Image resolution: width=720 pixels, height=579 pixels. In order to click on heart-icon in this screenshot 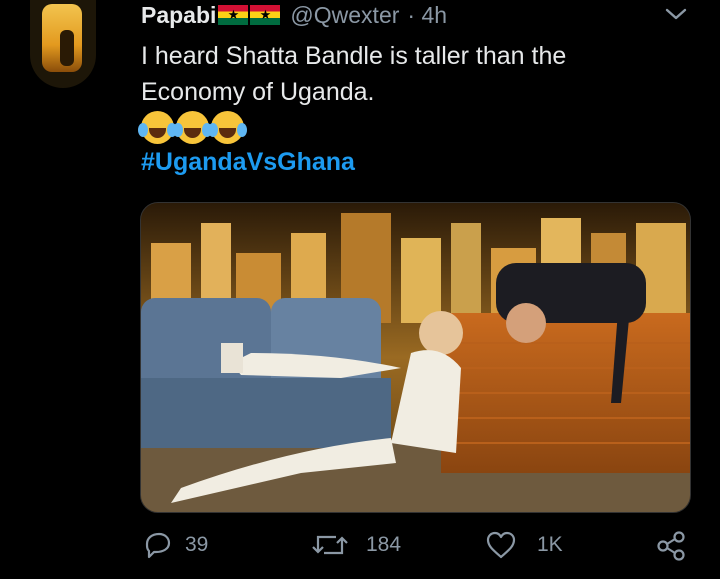, I will do `click(501, 545)`.